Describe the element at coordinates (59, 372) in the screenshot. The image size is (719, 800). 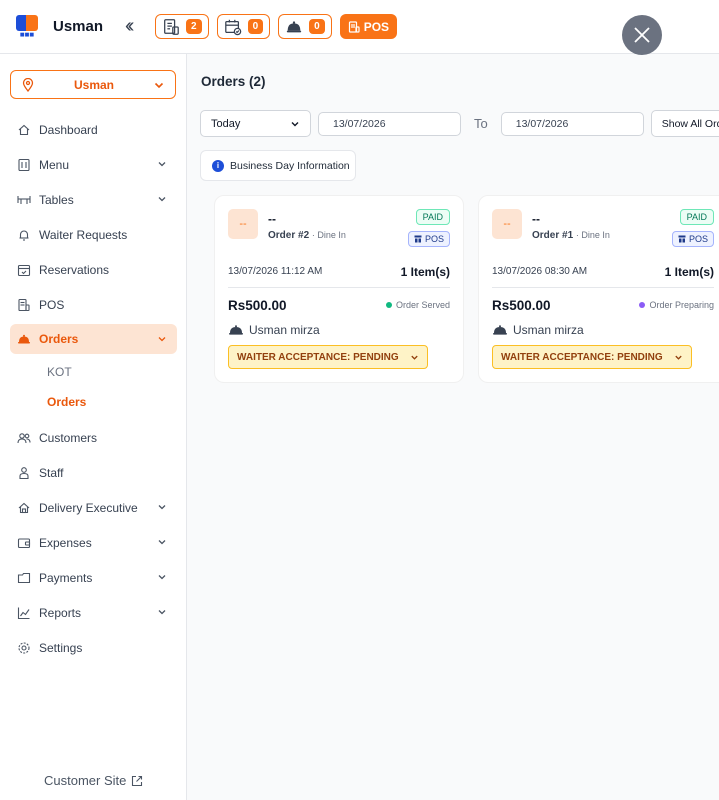
I see `sidebar-subitem-label: KOT` at that location.